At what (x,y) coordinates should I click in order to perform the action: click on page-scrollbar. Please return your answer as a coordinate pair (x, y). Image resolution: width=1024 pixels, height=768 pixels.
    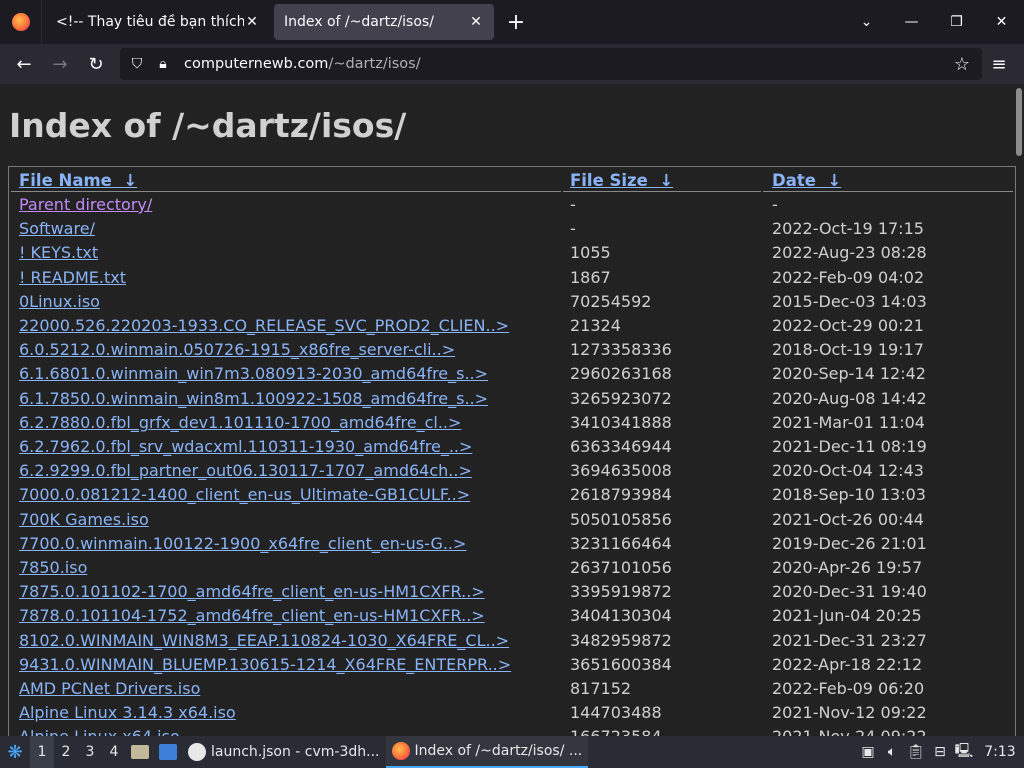
    Looking at the image, I should click on (1019, 122).